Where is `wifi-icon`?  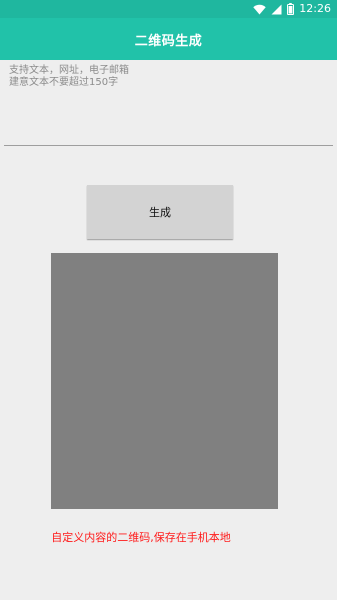
wifi-icon is located at coordinates (259, 9).